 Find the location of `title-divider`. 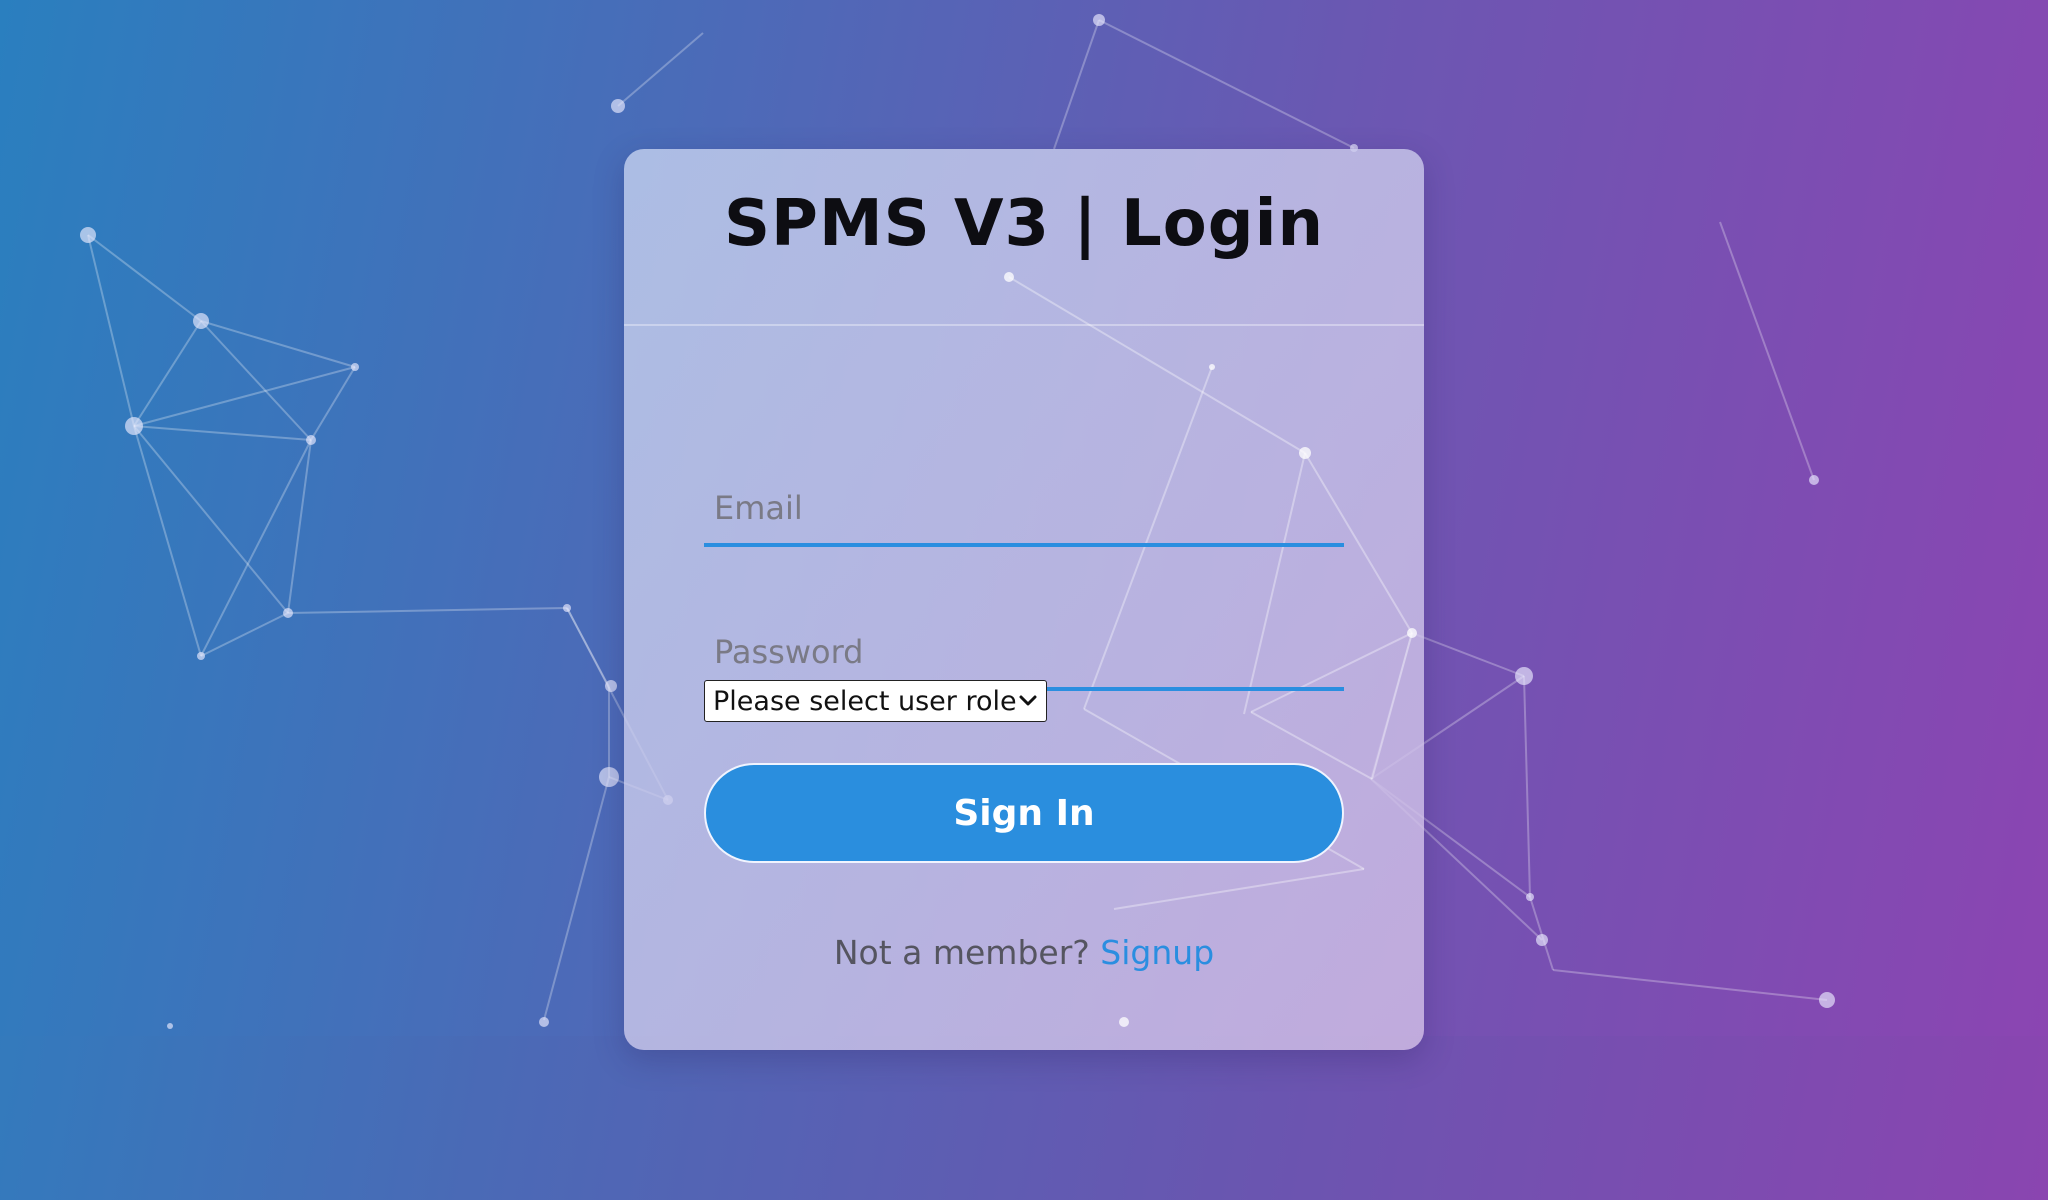

title-divider is located at coordinates (1024, 325).